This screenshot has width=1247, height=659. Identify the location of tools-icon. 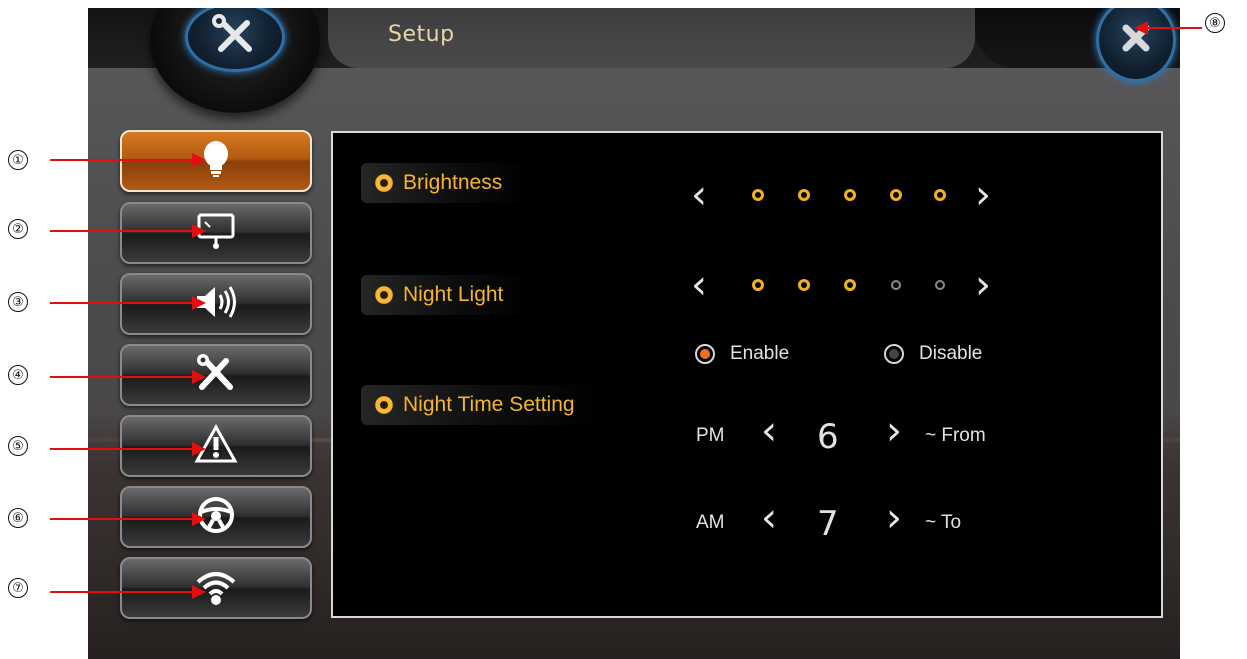
(235, 37).